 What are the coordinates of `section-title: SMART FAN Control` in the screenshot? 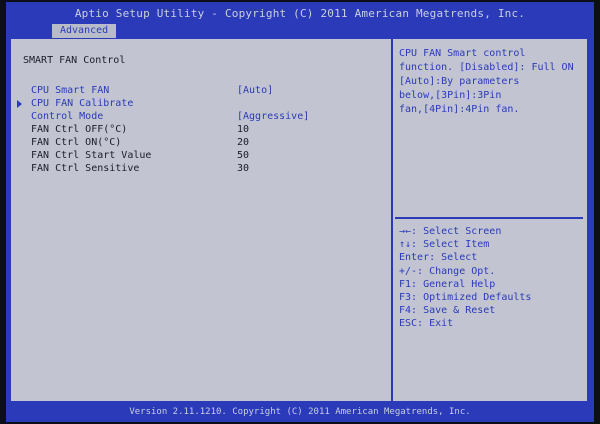 It's located at (74, 60).